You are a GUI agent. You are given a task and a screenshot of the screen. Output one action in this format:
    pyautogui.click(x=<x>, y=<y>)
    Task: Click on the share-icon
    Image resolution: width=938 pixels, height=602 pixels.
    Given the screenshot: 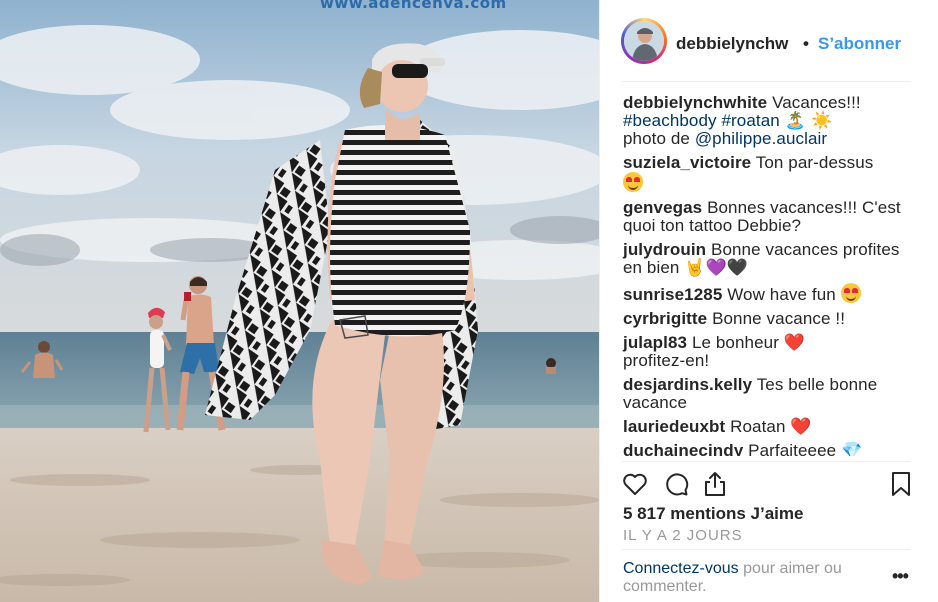 What is the action you would take?
    pyautogui.click(x=715, y=484)
    